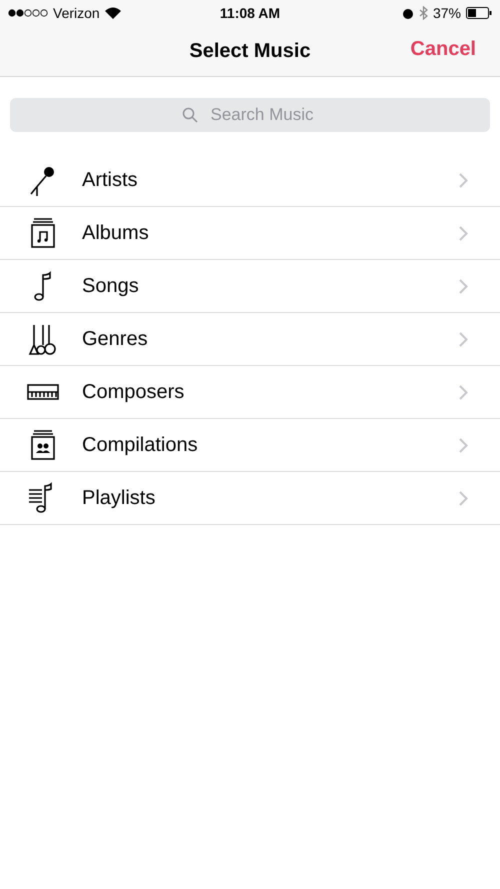 The height and width of the screenshot is (889, 500). Describe the element at coordinates (479, 13) in the screenshot. I see `battery-icon` at that location.